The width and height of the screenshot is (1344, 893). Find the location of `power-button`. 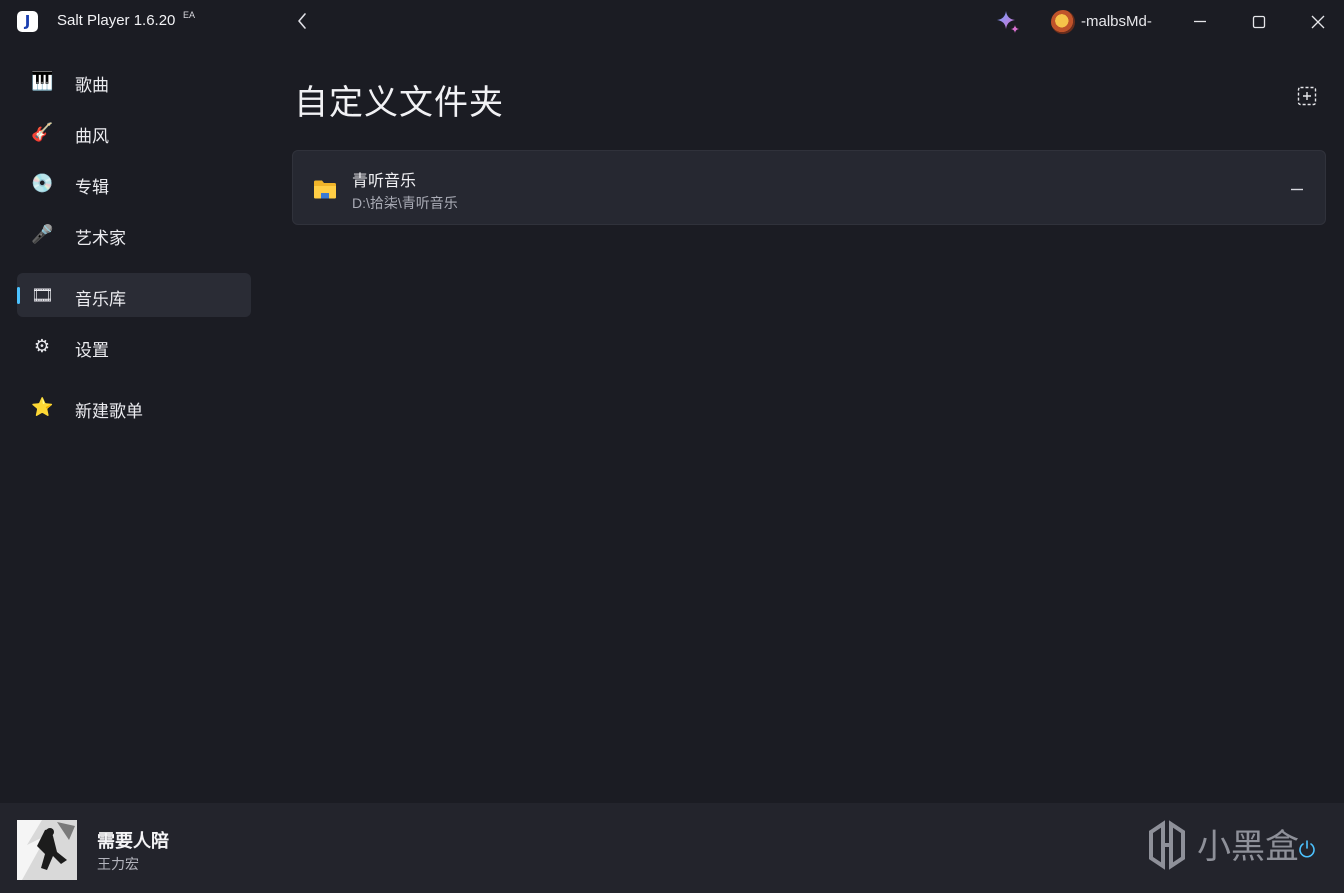

power-button is located at coordinates (1307, 849).